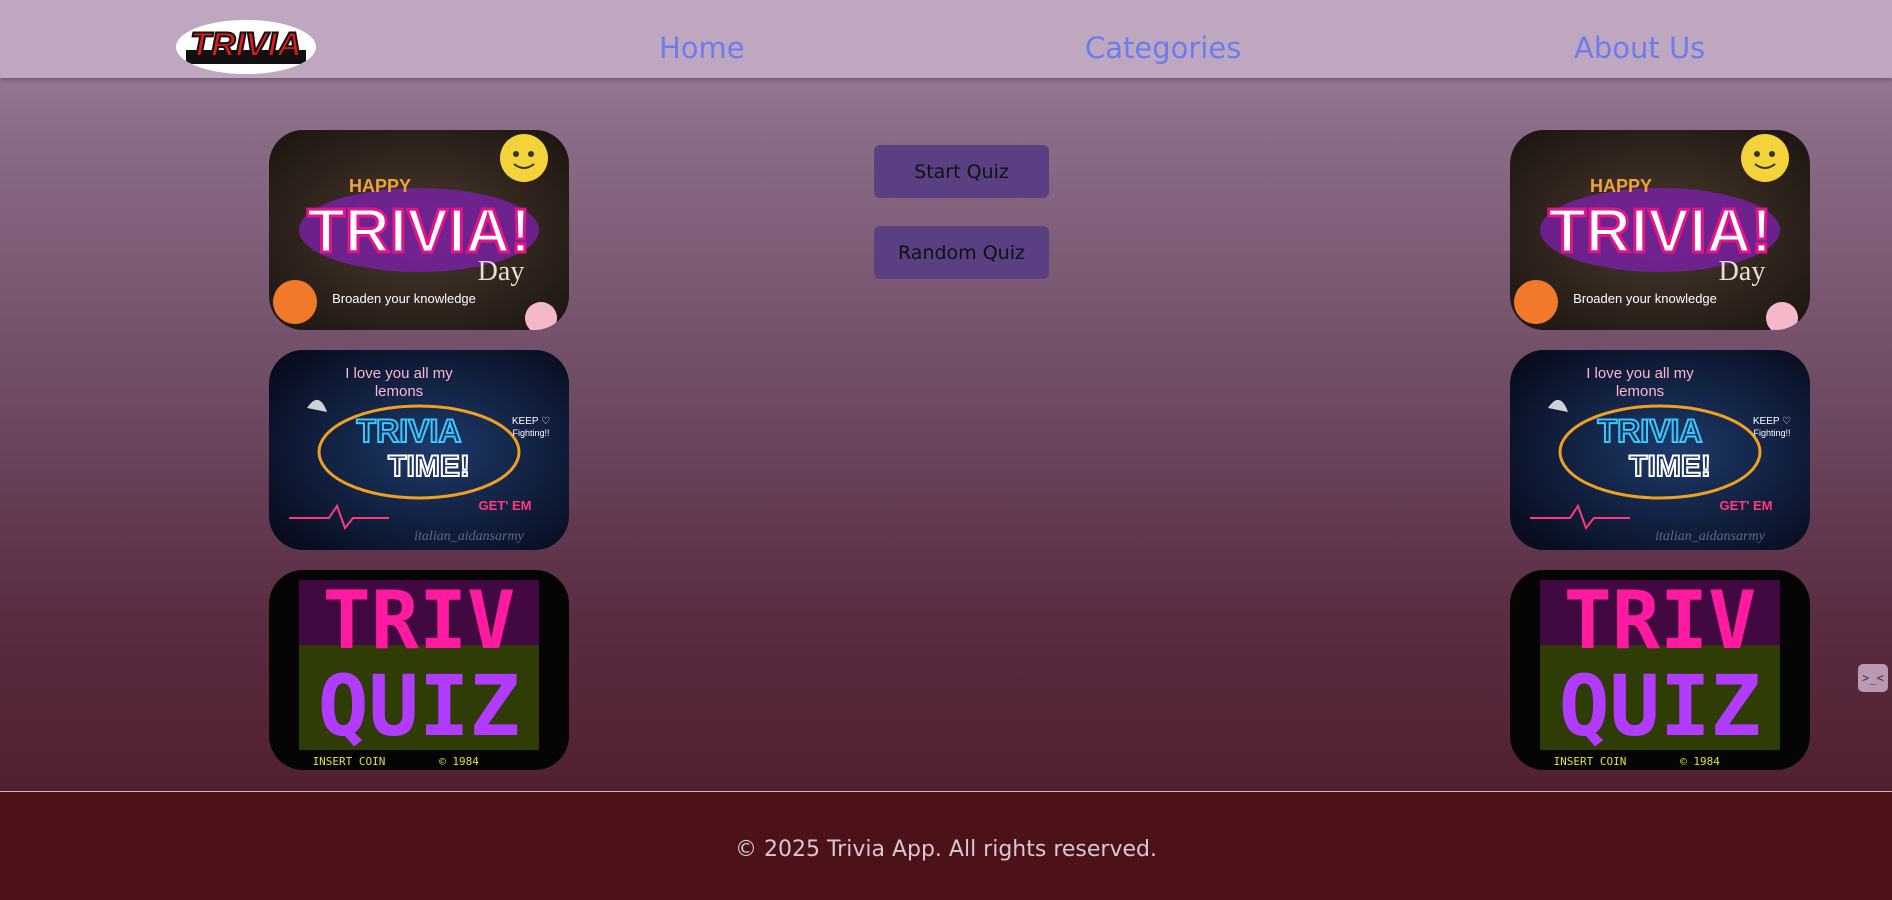  I want to click on footer: © 2025 Trivia App. All rights reserved., so click(946, 845).